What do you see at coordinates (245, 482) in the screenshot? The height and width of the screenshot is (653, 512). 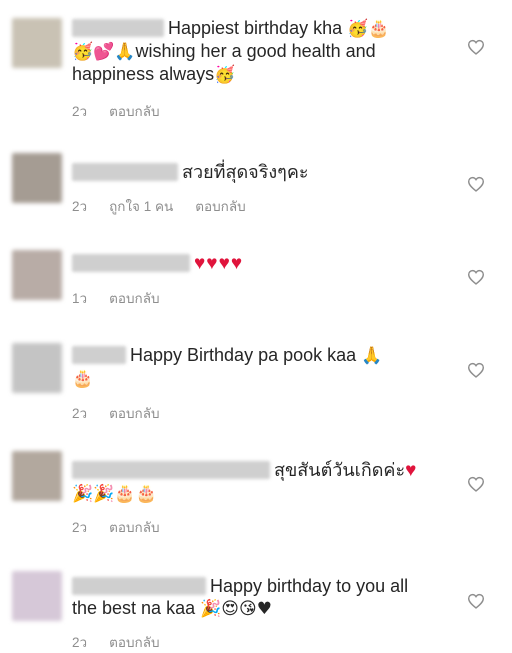 I see `comment-text: สุขสันต์วันเกิดค่ะ♥ 🎉🎉🎂🎂` at bounding box center [245, 482].